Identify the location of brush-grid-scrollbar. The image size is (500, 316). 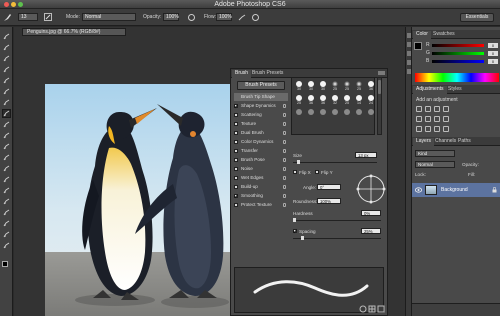
(379, 106).